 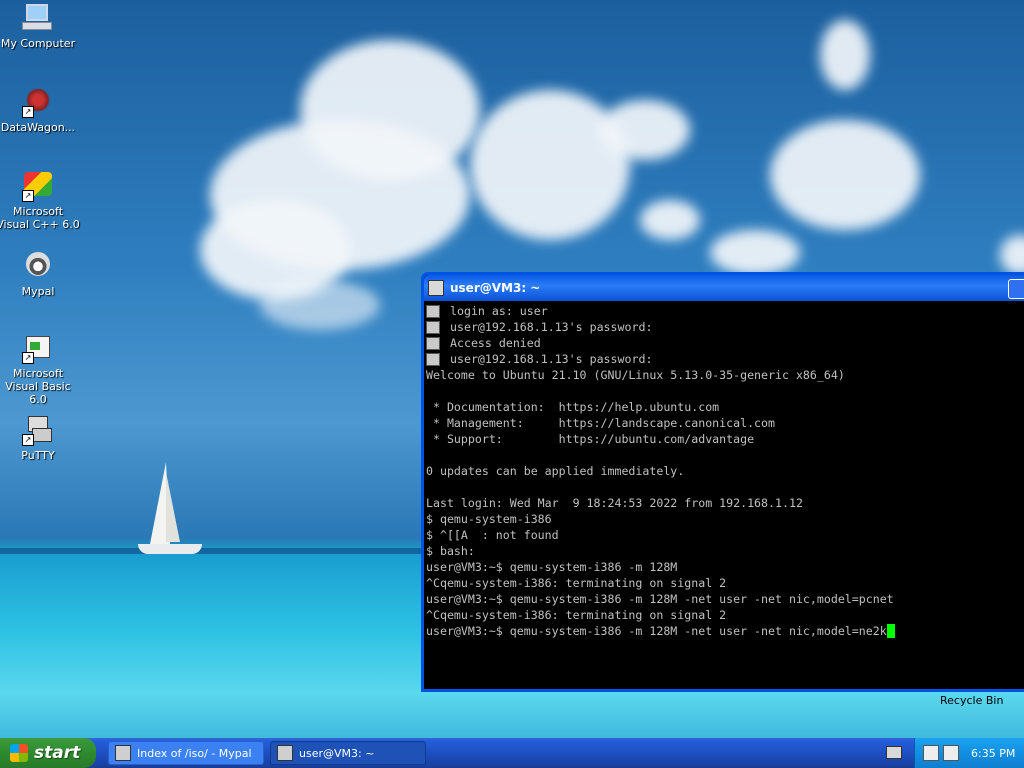 What do you see at coordinates (931, 753) in the screenshot?
I see `x-server-icon` at bounding box center [931, 753].